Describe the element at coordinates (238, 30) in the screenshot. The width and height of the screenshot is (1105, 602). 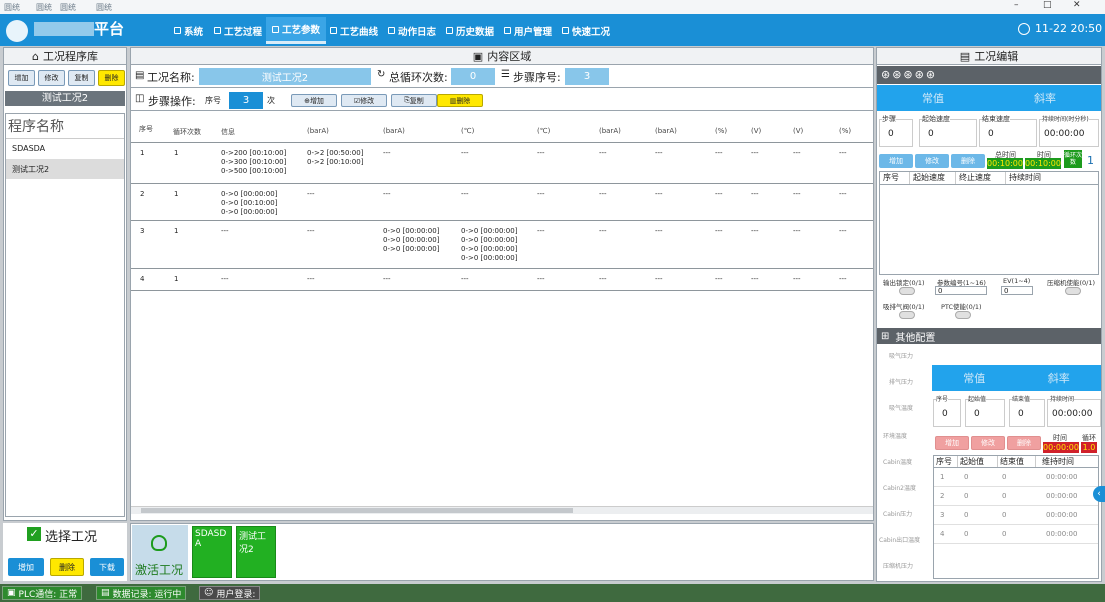
I see `nav-process: 工艺过程` at that location.